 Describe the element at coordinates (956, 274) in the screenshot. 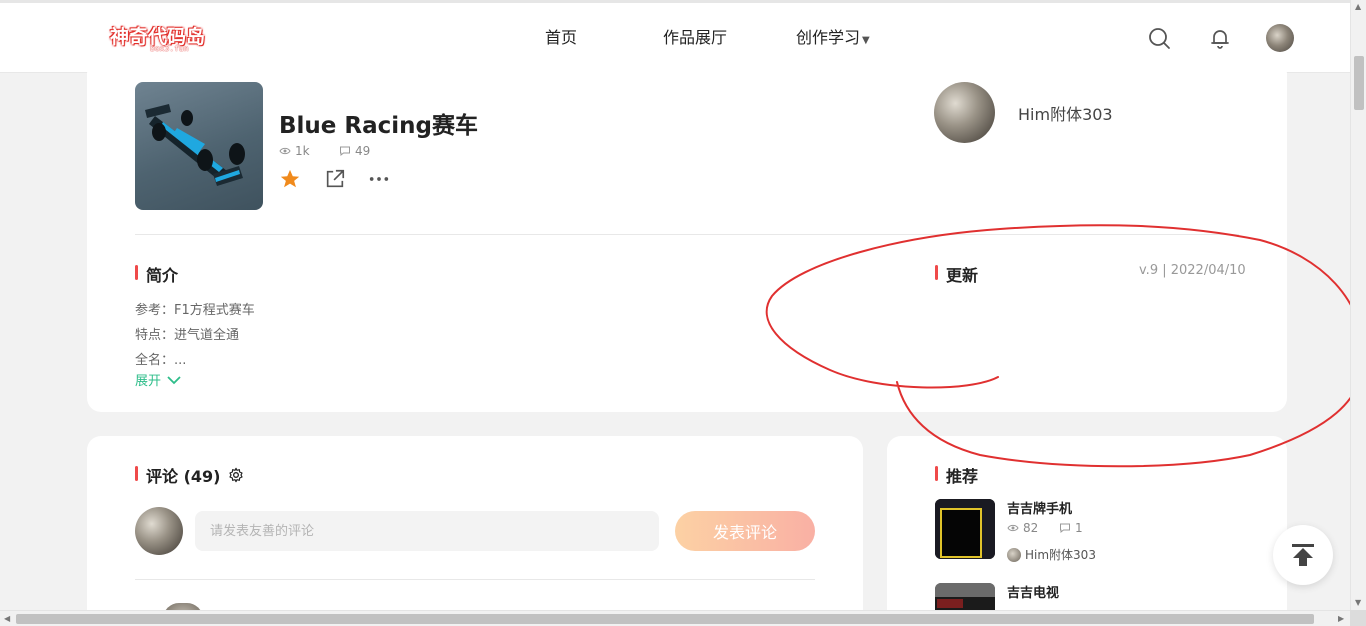

I see `update-heading: 更新` at that location.